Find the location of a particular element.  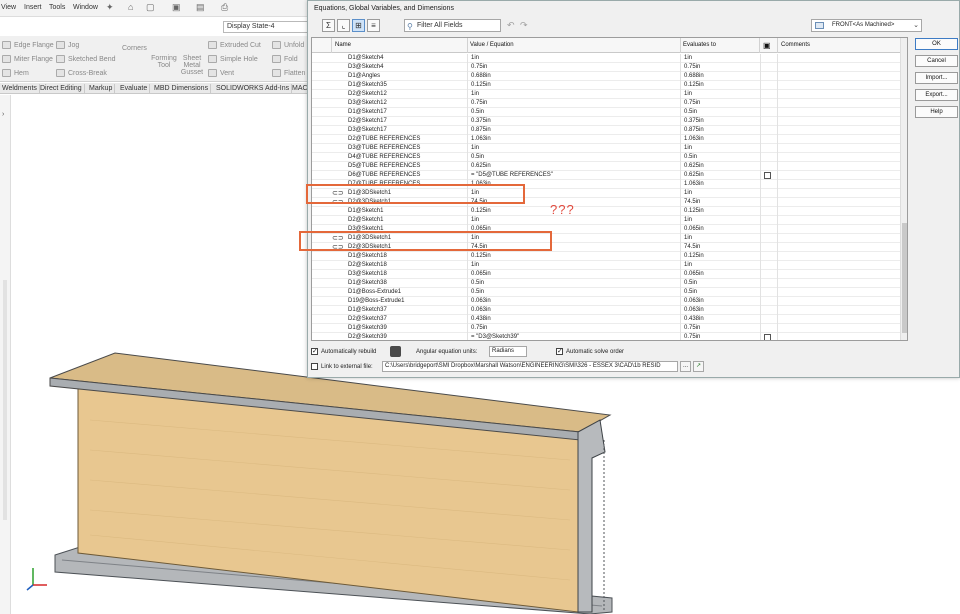

row-name: D1@Sketch39 is located at coordinates (408, 328).